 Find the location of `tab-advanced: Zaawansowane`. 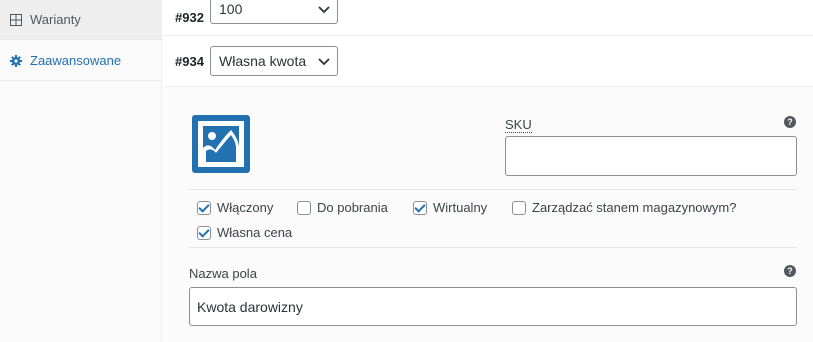

tab-advanced: Zaawansowane is located at coordinates (81, 61).